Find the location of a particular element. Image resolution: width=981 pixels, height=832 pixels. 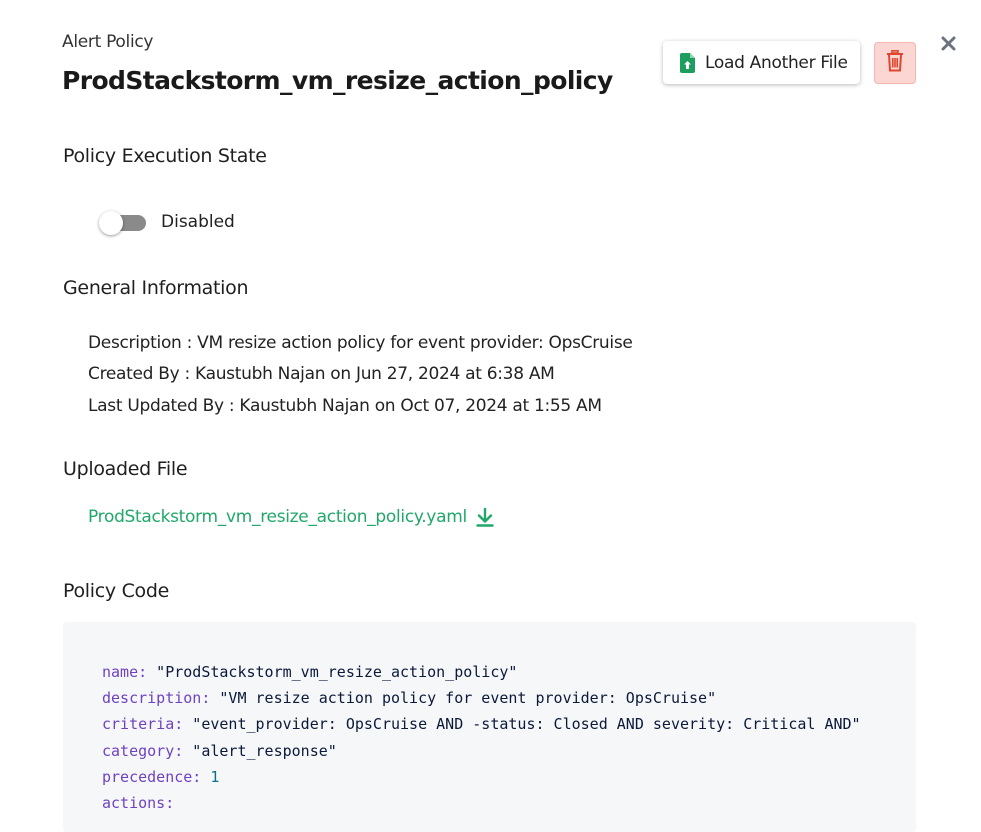

page-title: ProdStackstorm_vm_resize_action_policy is located at coordinates (337, 80).